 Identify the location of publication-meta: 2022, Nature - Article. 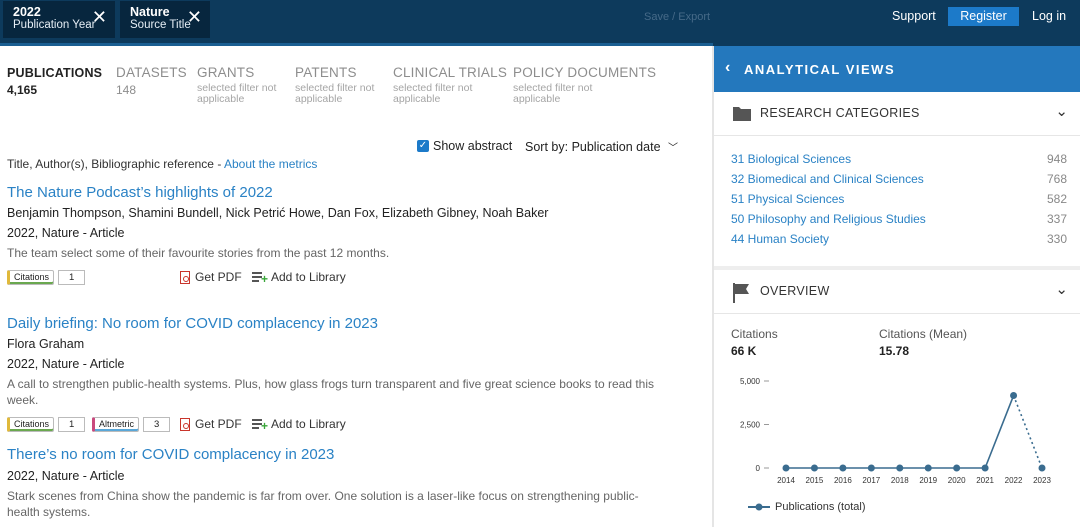
(66, 476).